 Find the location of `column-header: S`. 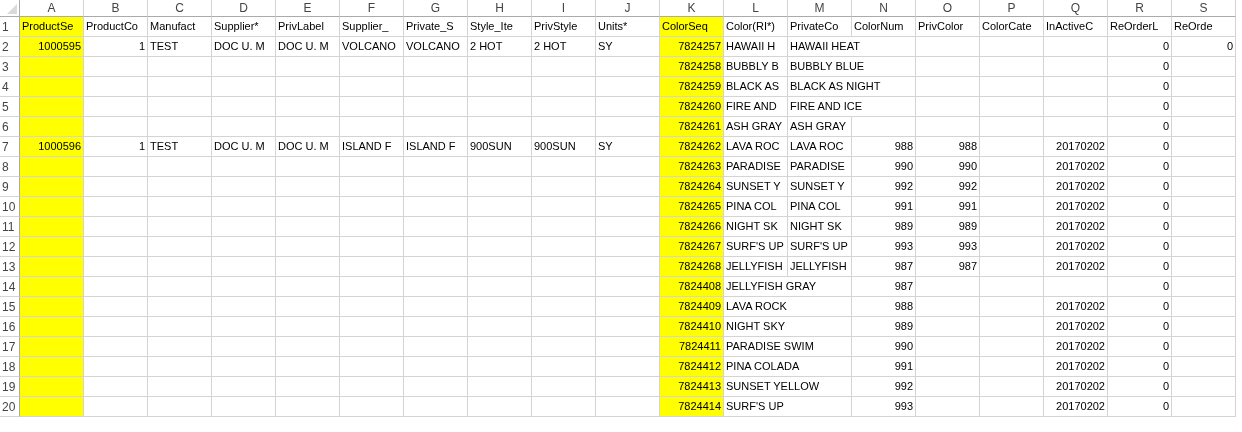

column-header: S is located at coordinates (1204, 8).